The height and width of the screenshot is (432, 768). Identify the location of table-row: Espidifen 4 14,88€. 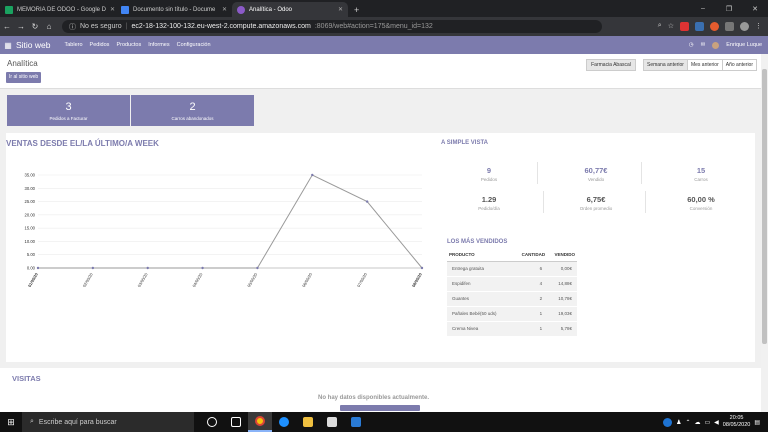
(512, 284).